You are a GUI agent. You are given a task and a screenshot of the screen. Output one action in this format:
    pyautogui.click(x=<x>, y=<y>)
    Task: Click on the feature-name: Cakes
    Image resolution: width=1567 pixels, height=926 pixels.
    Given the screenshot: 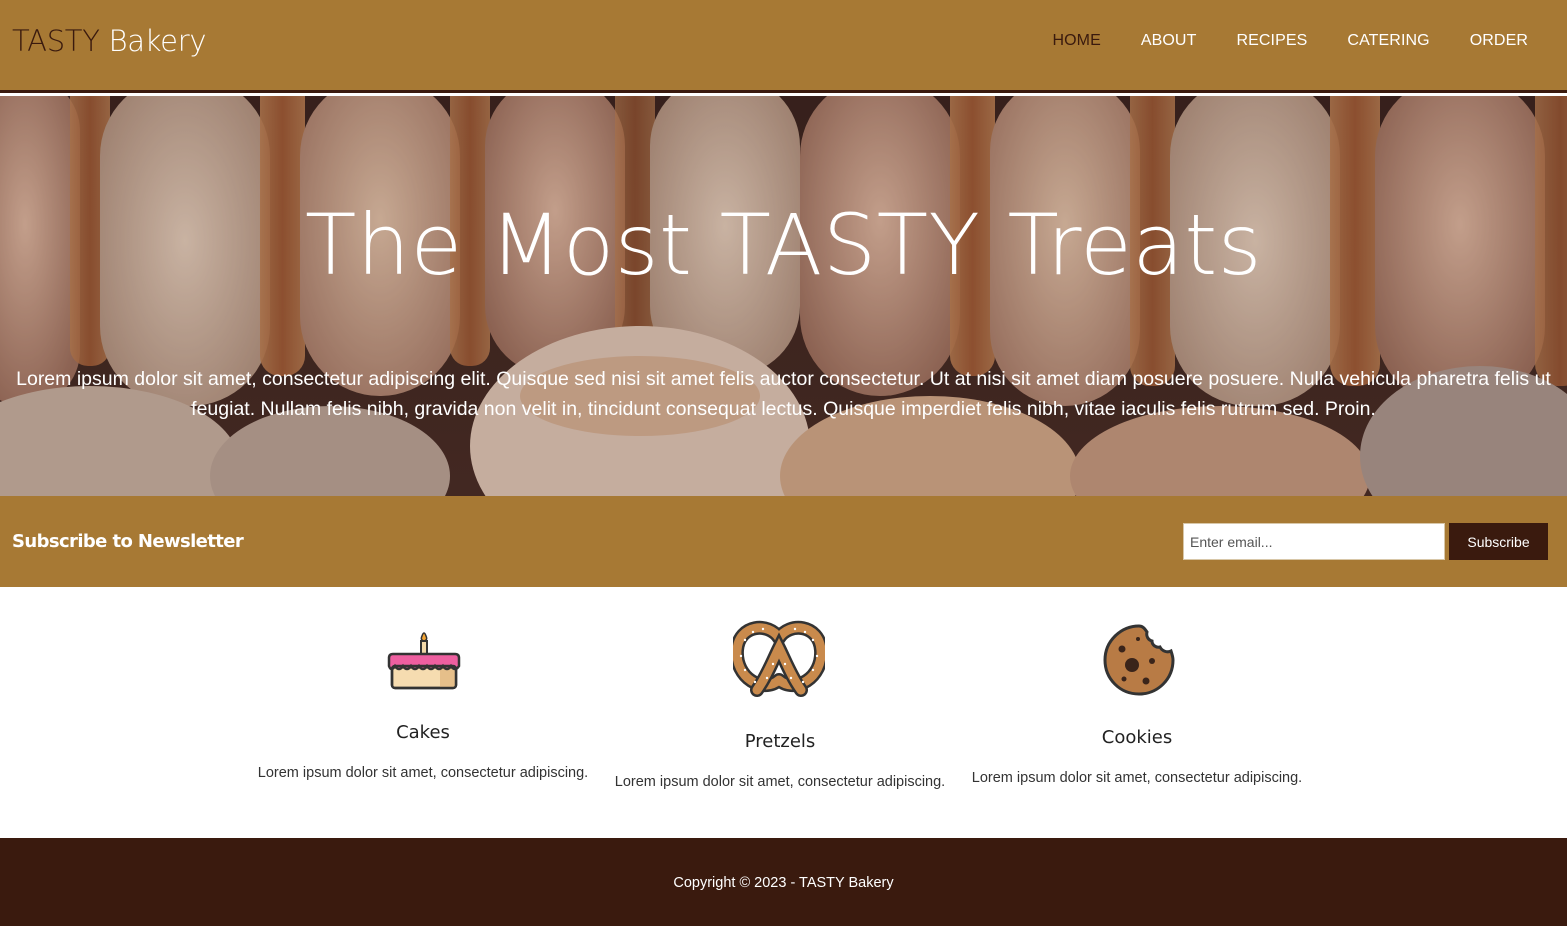 What is the action you would take?
    pyautogui.click(x=423, y=732)
    